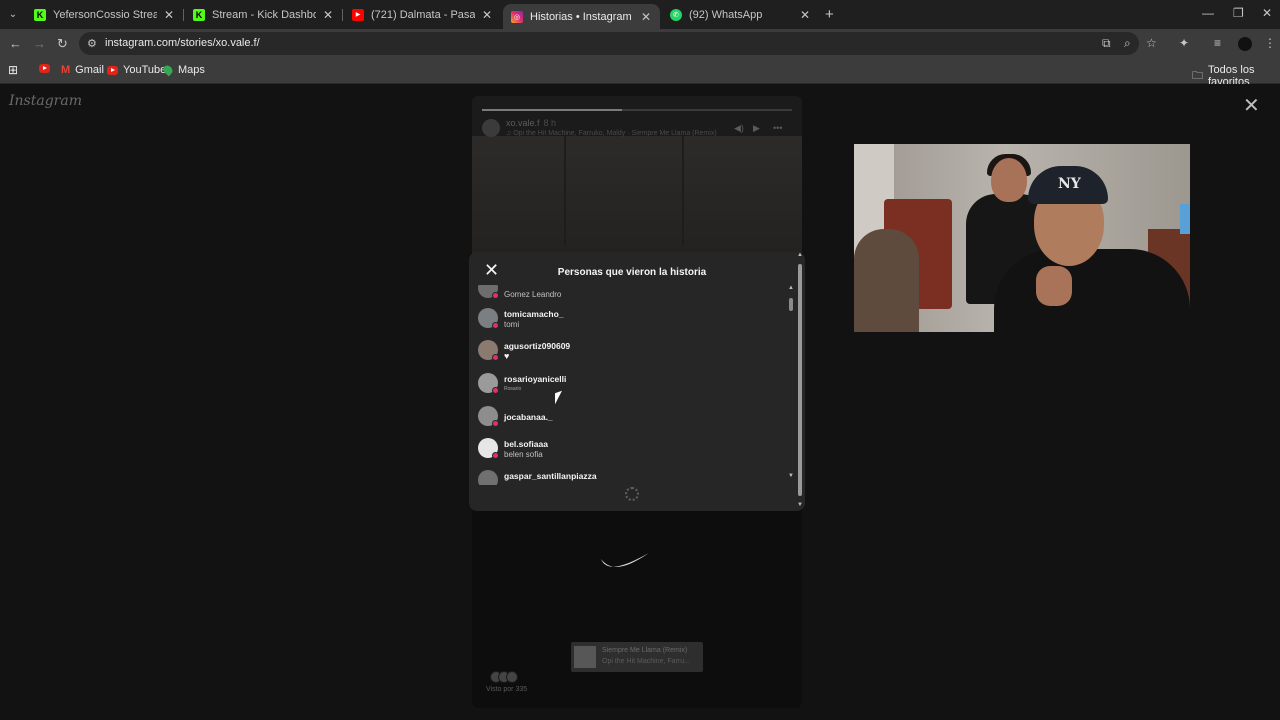 The image size is (1280, 720). Describe the element at coordinates (1092, 290) in the screenshot. I see `webcam-person` at that location.